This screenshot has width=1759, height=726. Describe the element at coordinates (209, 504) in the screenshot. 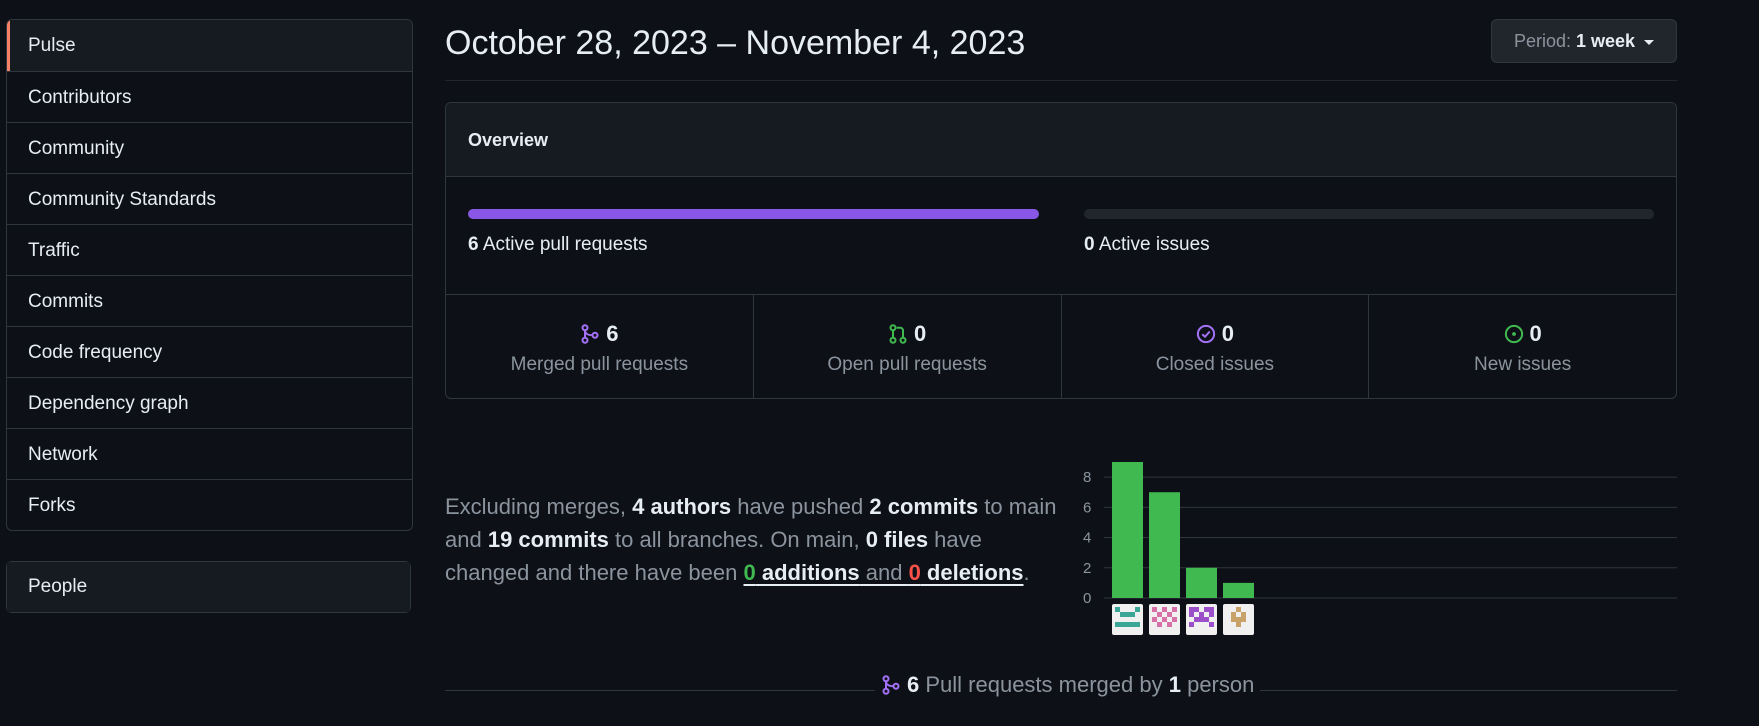

I see `menu-item-forks: Forks` at that location.